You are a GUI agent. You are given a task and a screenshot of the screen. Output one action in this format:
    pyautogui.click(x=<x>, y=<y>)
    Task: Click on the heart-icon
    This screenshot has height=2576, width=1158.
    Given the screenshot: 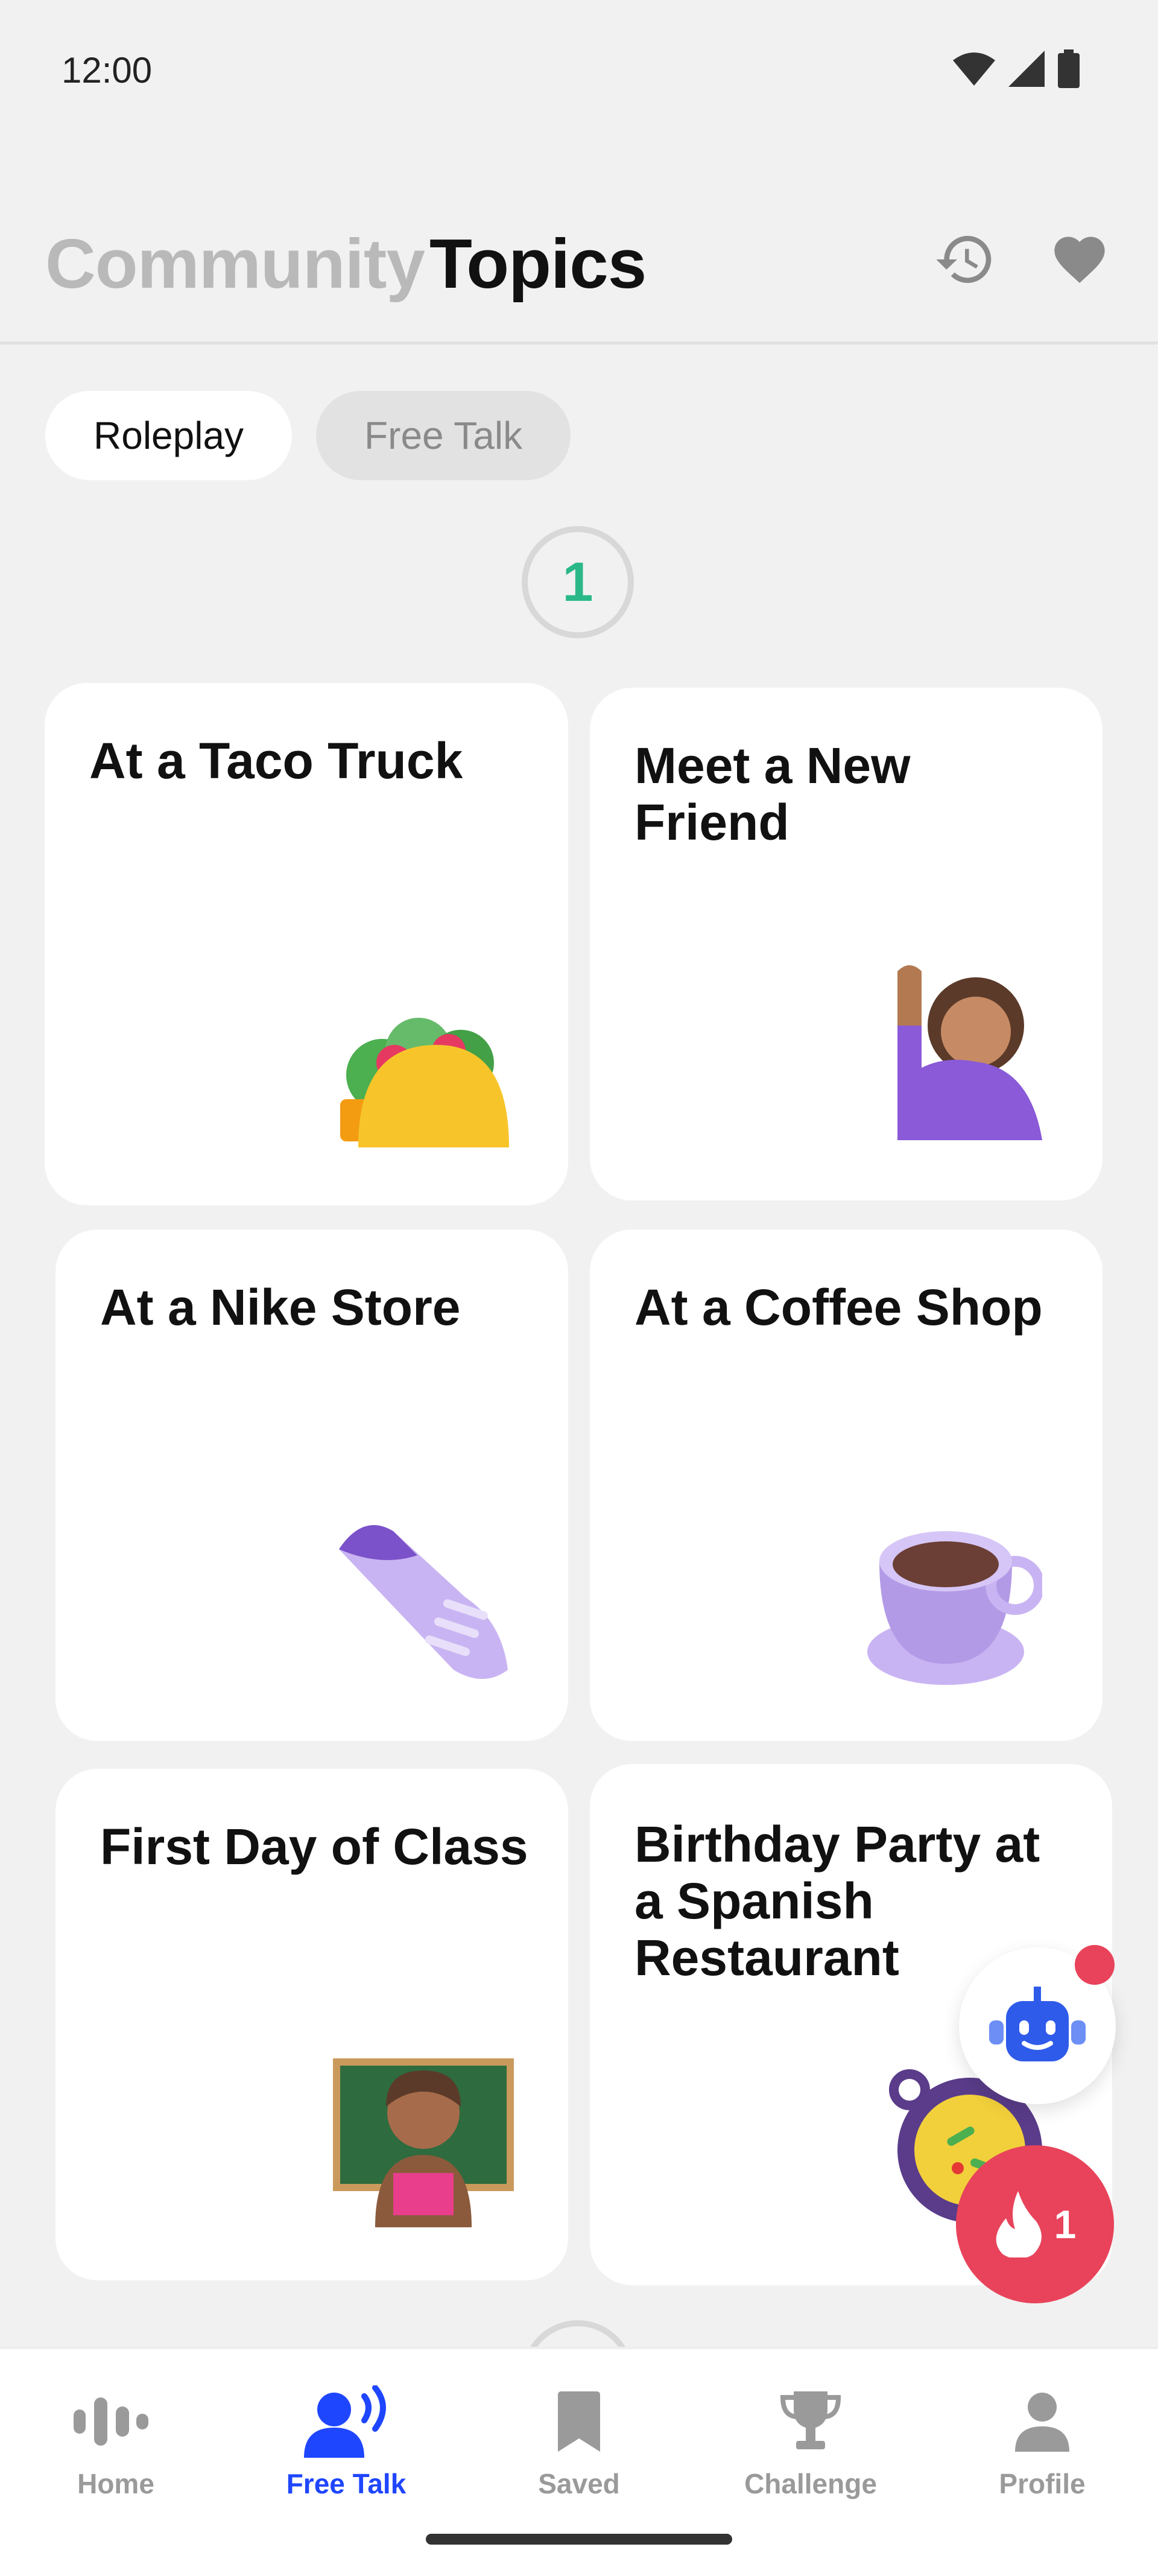 What is the action you would take?
    pyautogui.click(x=1079, y=259)
    